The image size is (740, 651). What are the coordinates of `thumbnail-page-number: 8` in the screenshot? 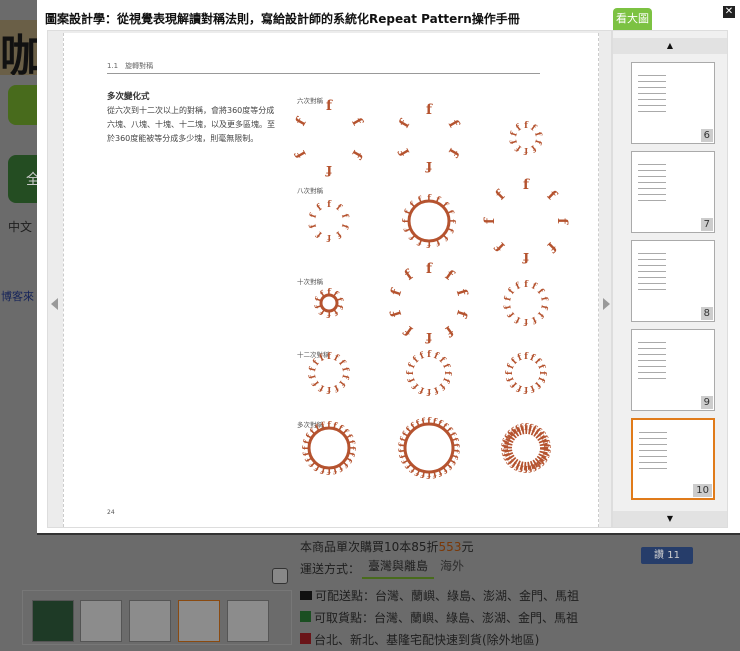 It's located at (706, 313).